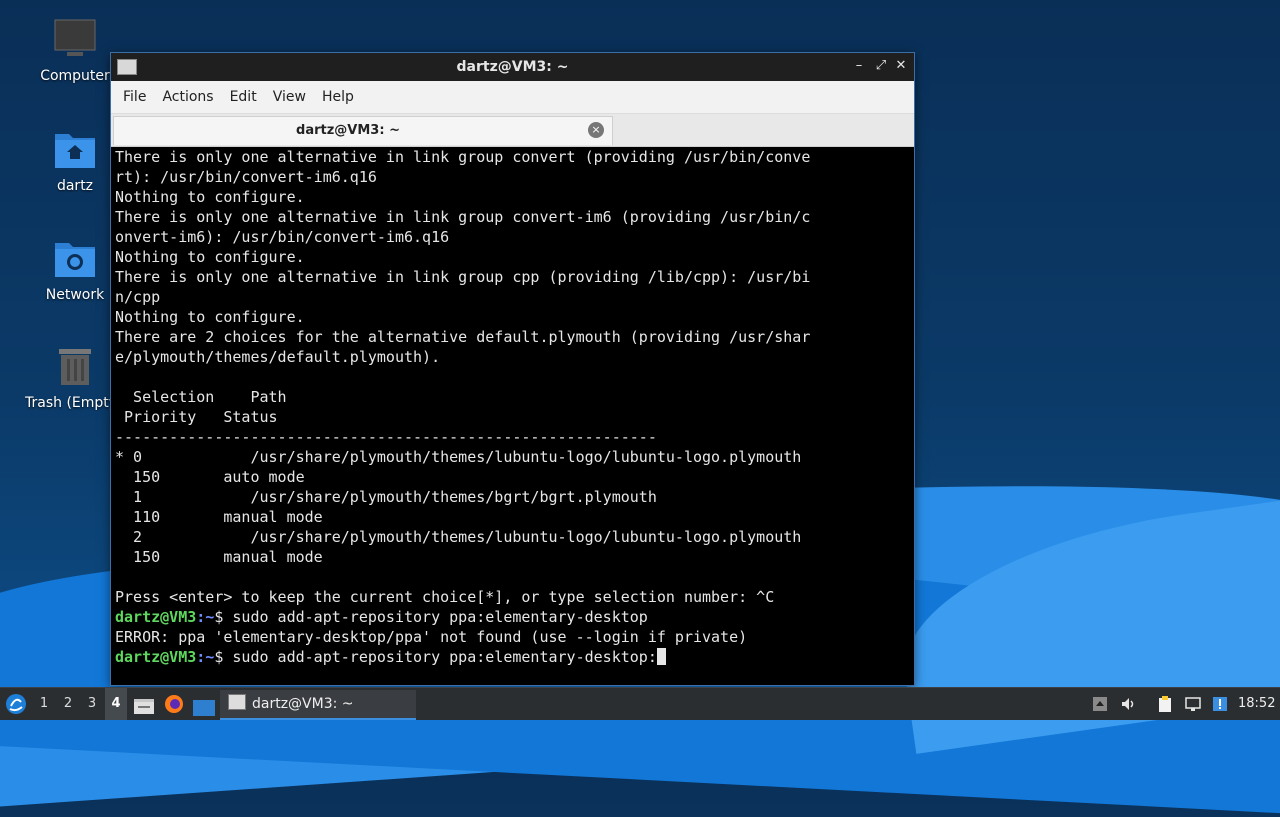  What do you see at coordinates (512, 97) in the screenshot?
I see `menubar: File Actions Edit View Help` at bounding box center [512, 97].